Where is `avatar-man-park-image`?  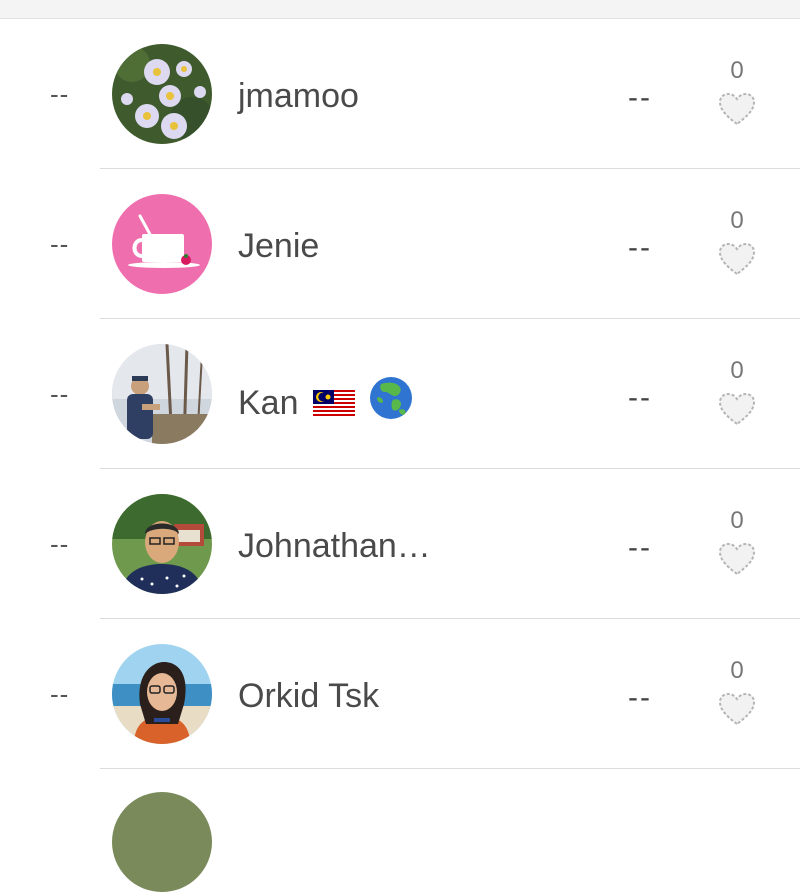 avatar-man-park-image is located at coordinates (162, 544).